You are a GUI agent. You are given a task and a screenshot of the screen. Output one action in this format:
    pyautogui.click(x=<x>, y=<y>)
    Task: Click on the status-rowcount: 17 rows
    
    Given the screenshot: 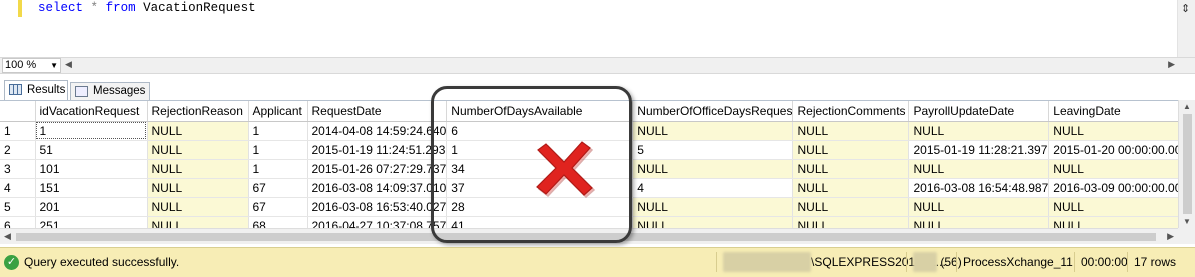 What is the action you would take?
    pyautogui.click(x=1151, y=262)
    